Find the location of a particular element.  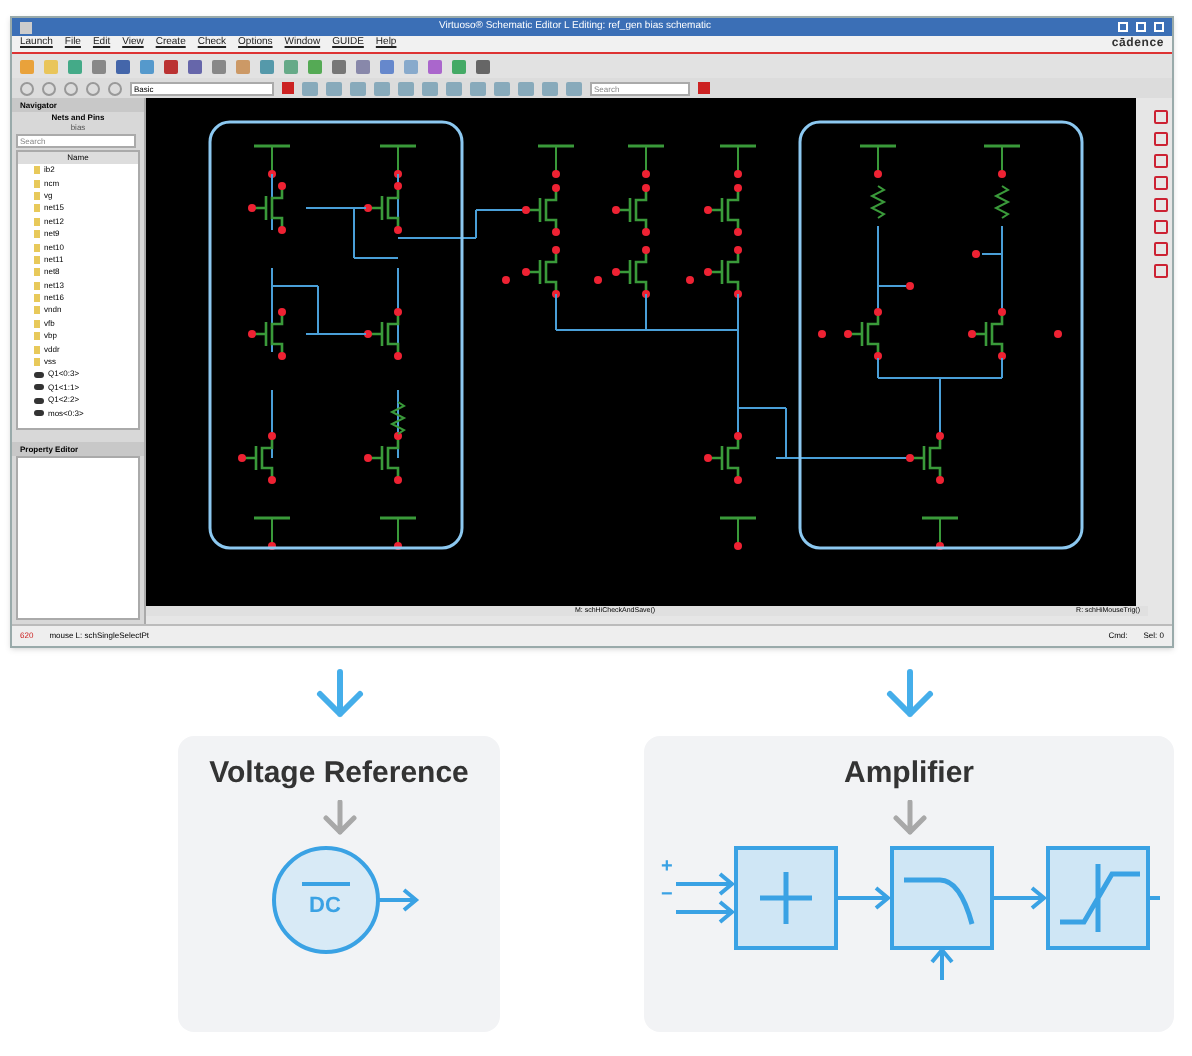

block-title: Amplifier is located at coordinates (908, 774).